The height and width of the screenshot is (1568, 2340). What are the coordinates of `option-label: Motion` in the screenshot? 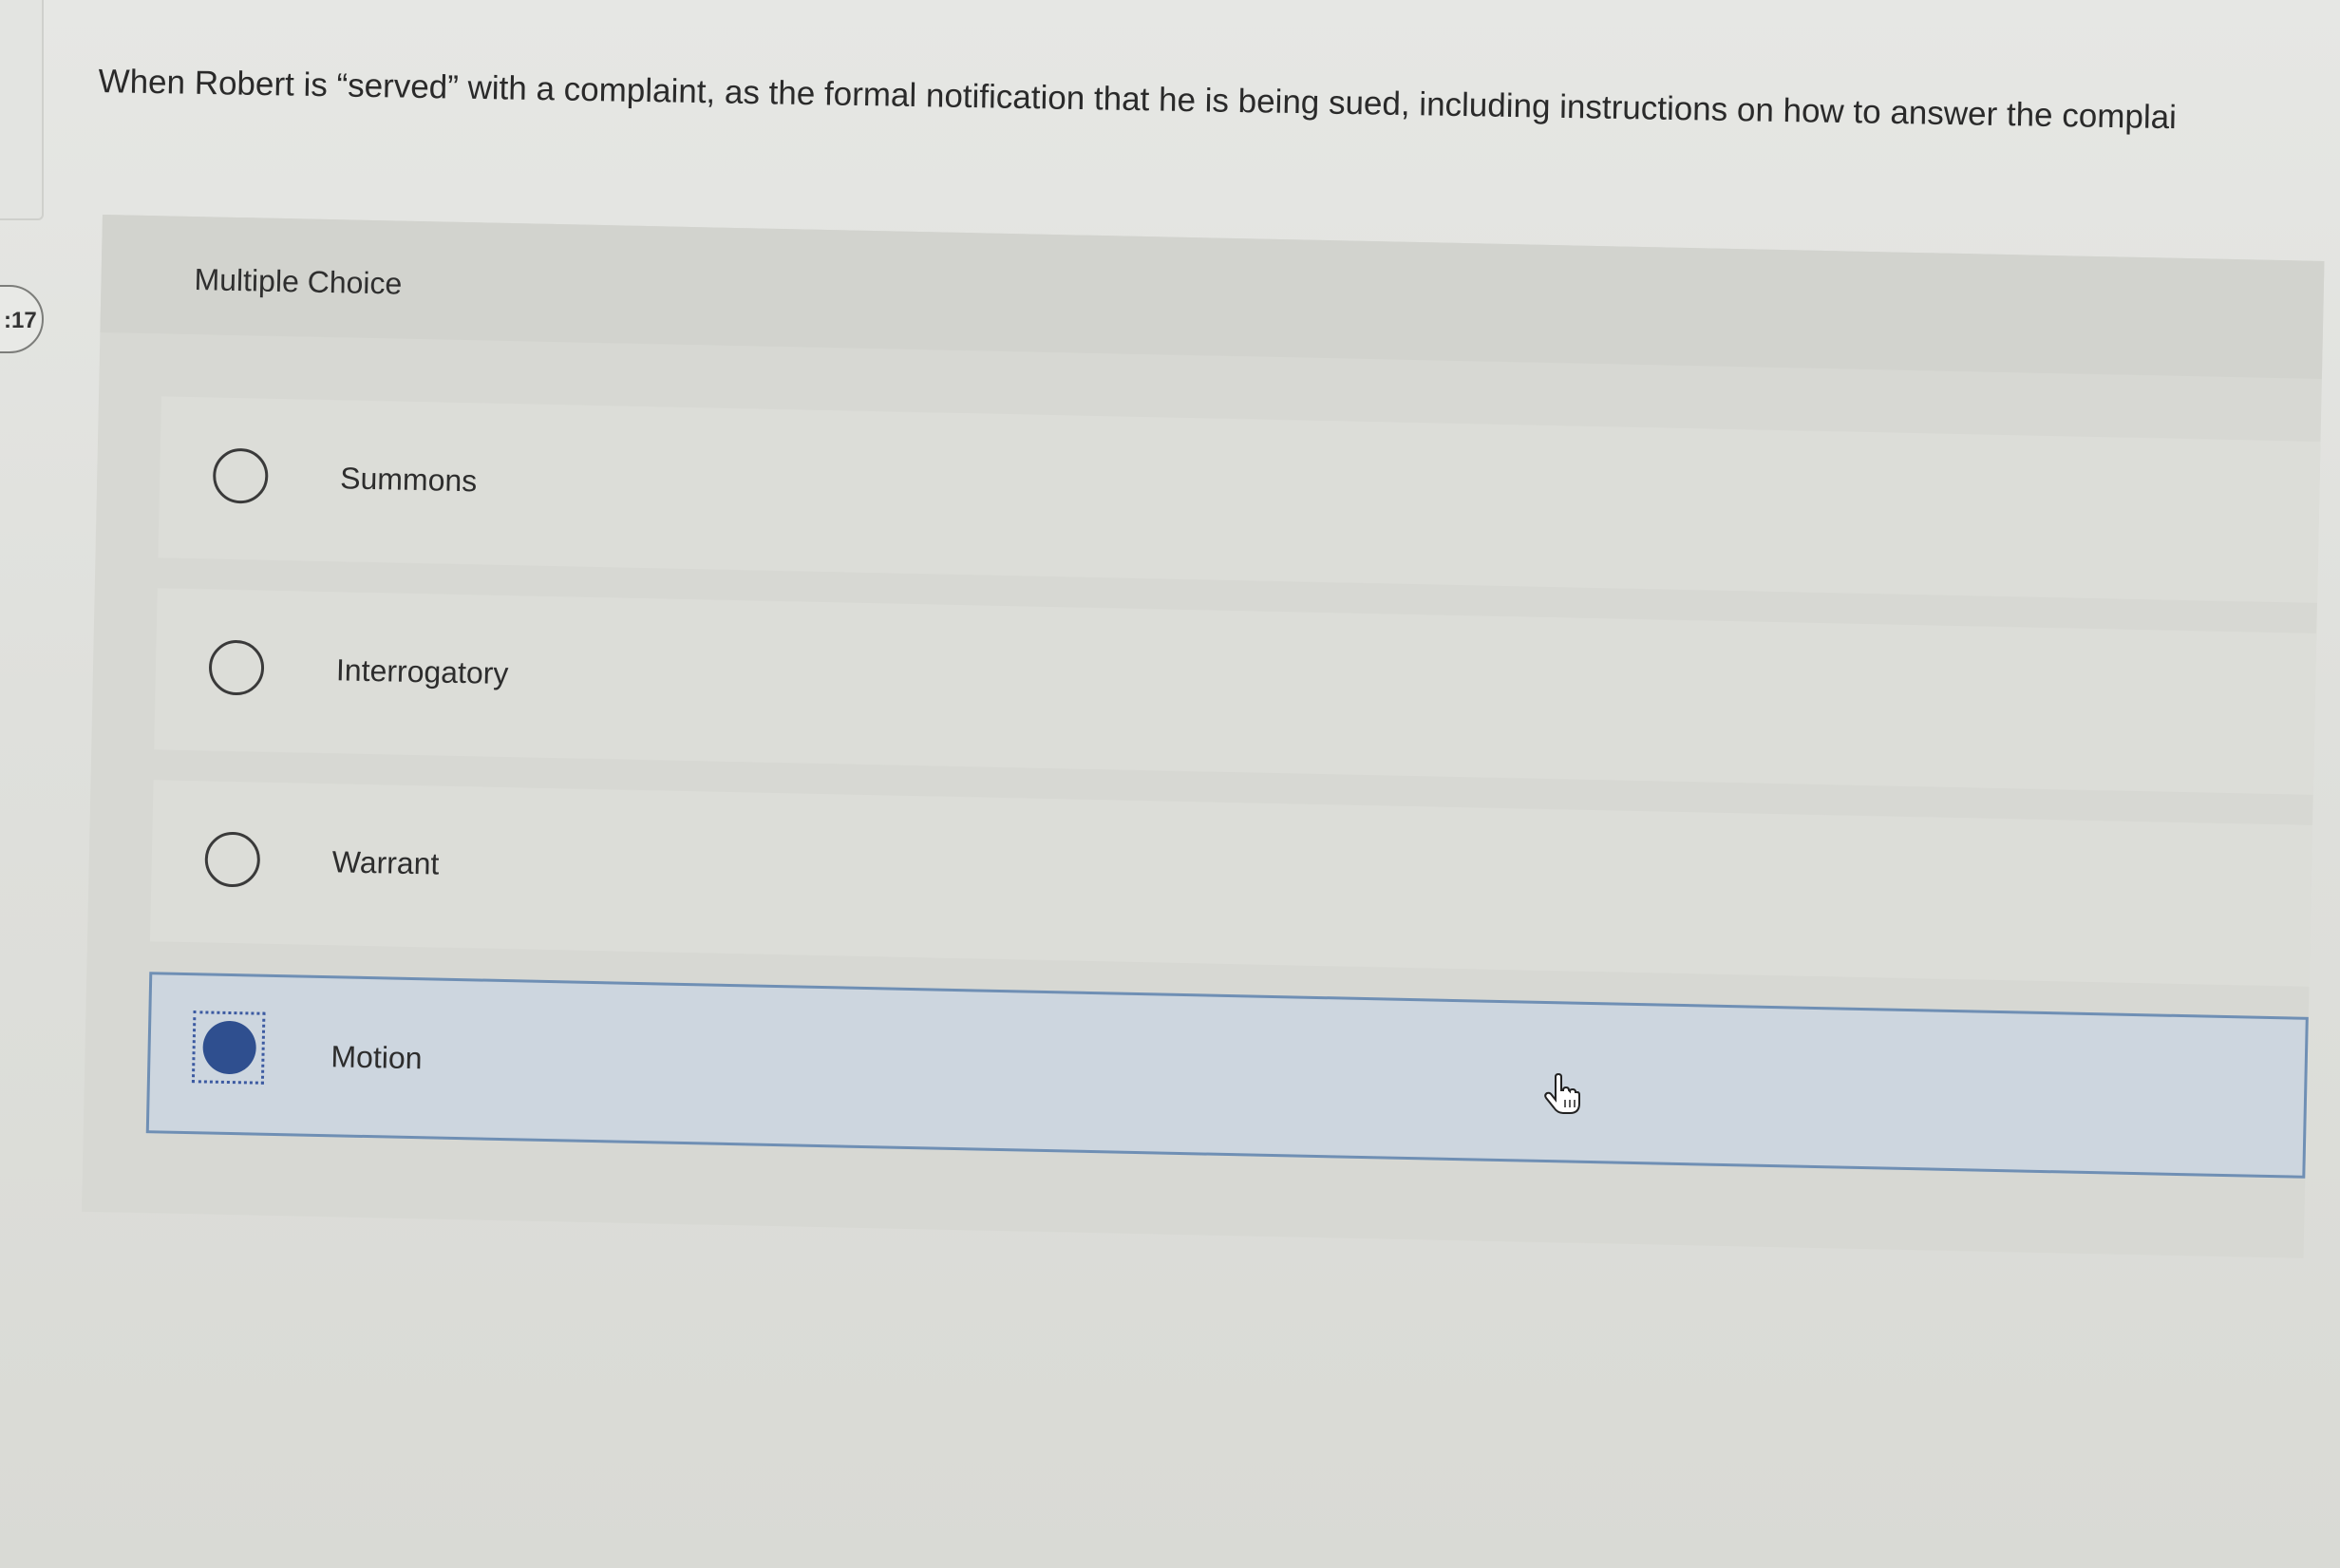 It's located at (376, 1057).